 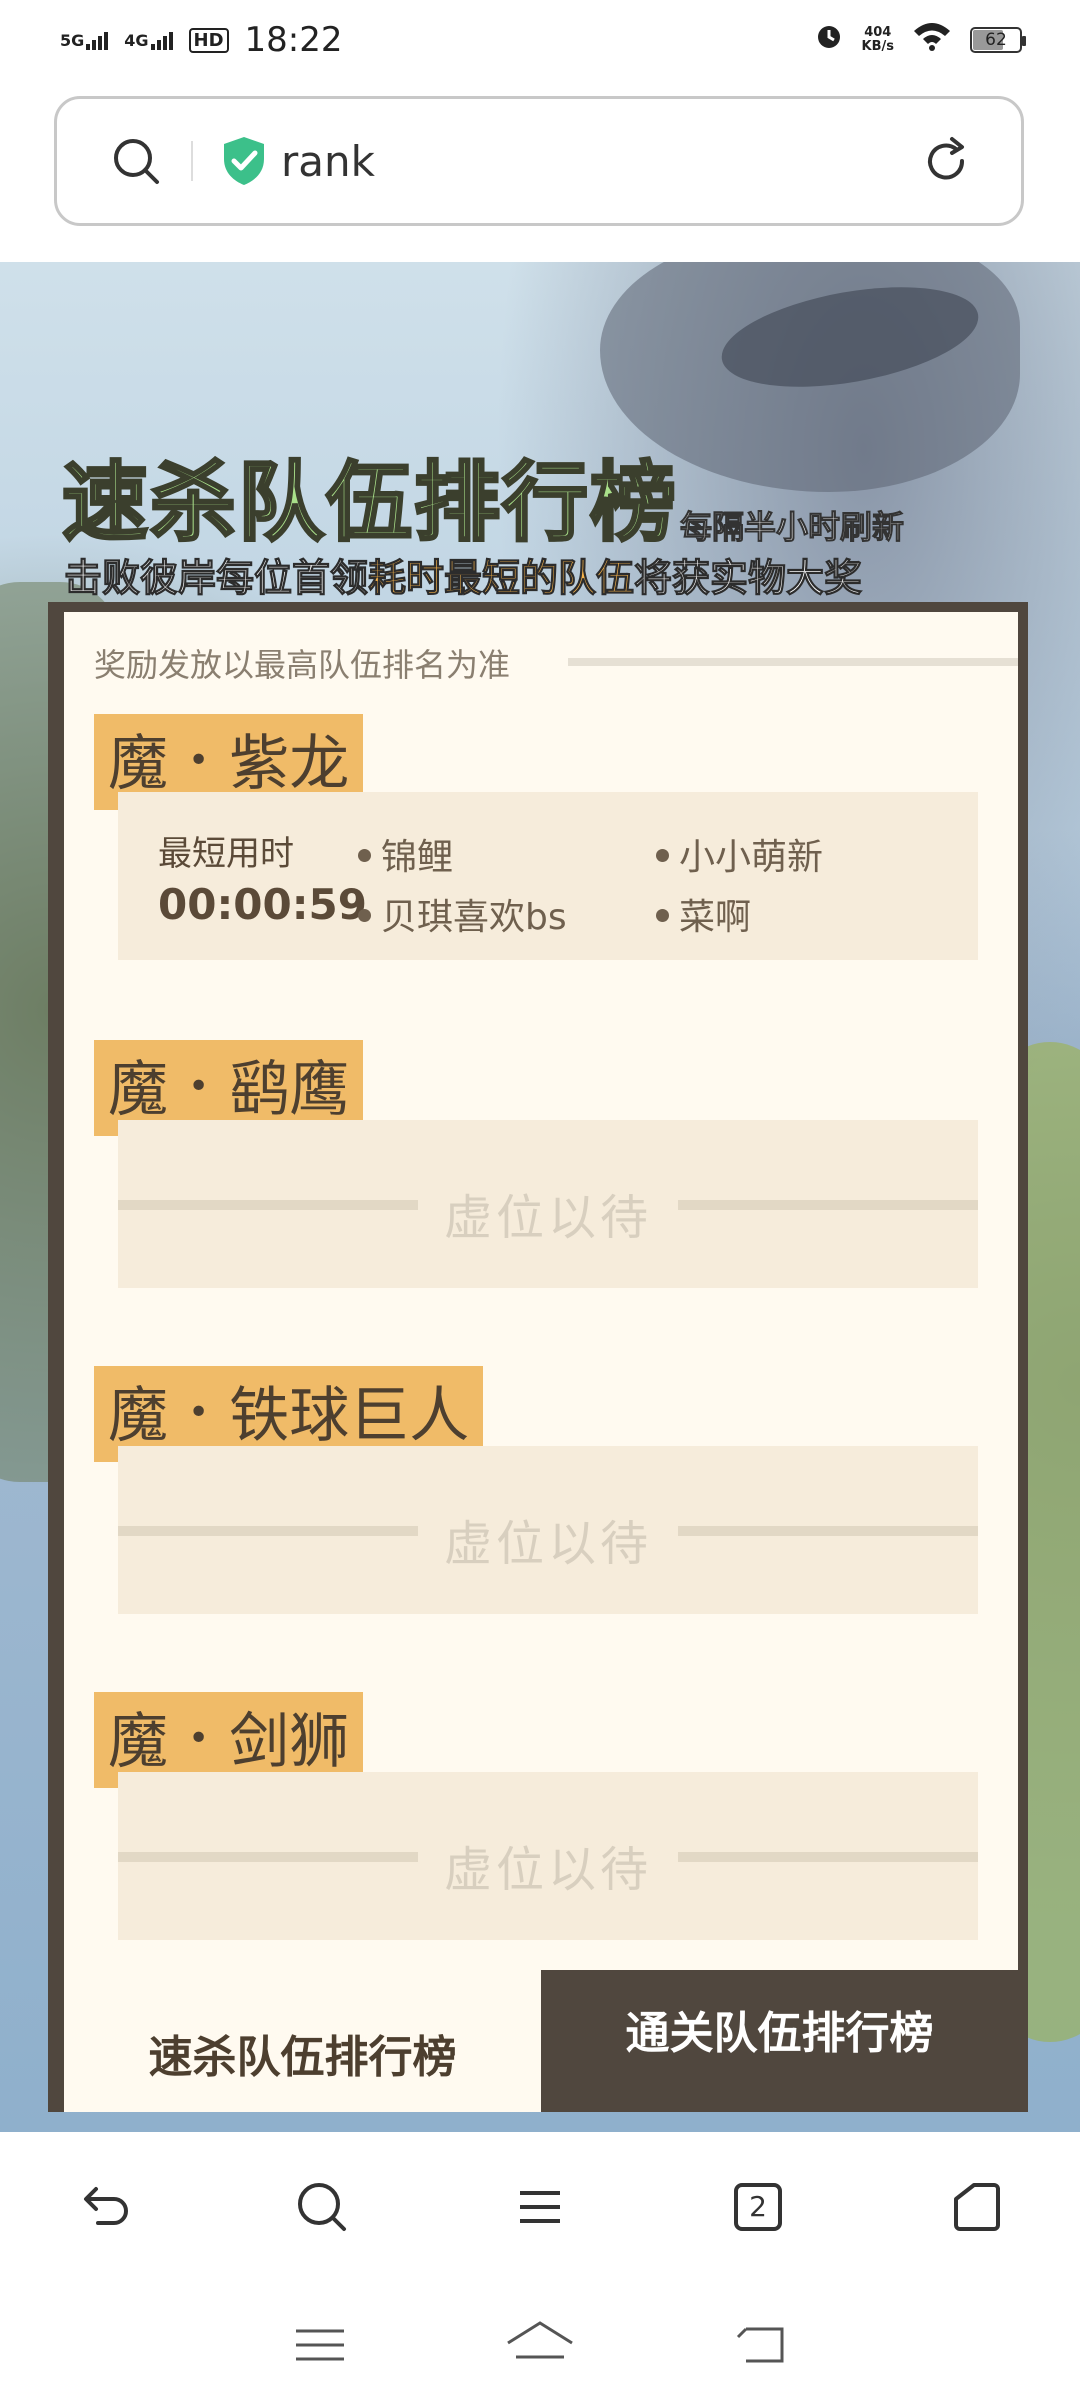 I want to click on tabs-icon: 2, so click(x=758, y=2207).